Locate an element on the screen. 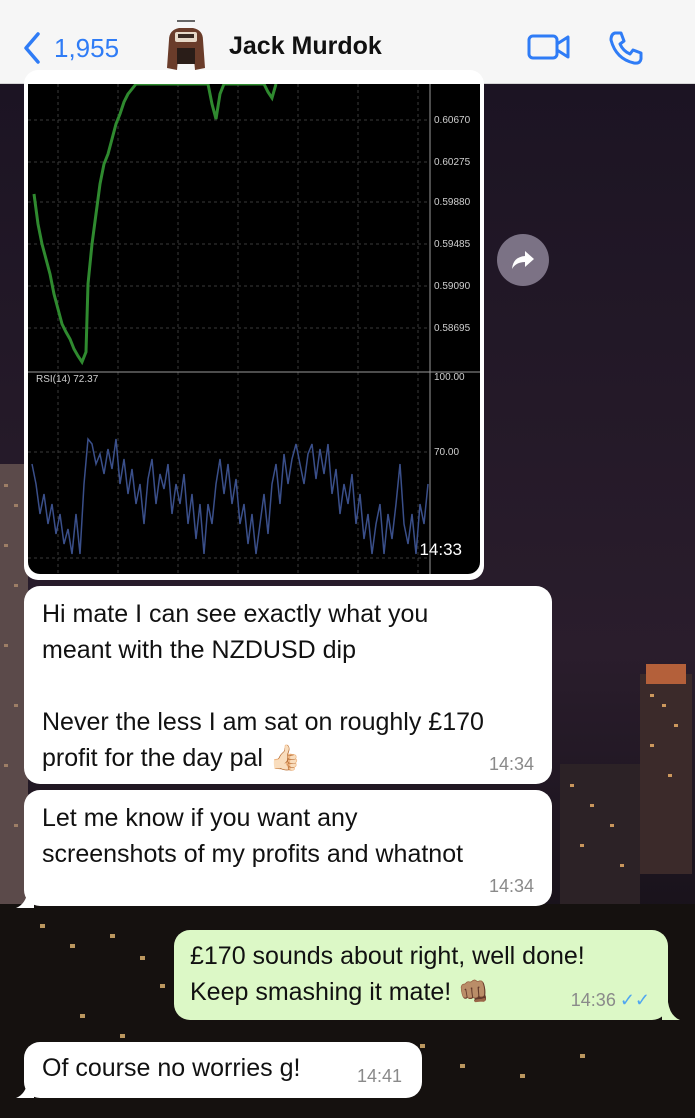 This screenshot has height=1118, width=695. price-tick: 0.59090 is located at coordinates (452, 286).